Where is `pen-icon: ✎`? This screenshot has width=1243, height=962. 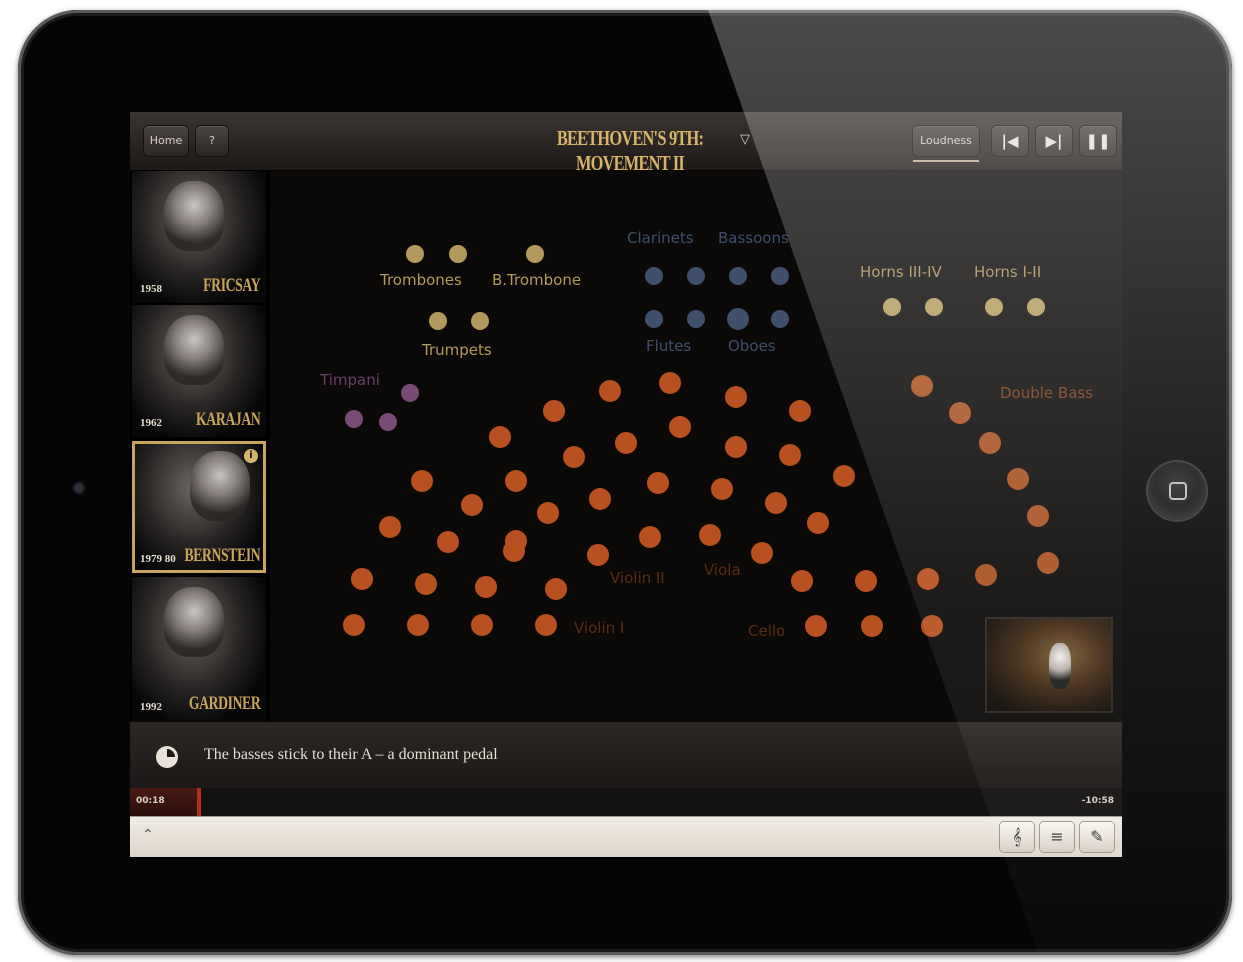 pen-icon: ✎ is located at coordinates (1097, 836).